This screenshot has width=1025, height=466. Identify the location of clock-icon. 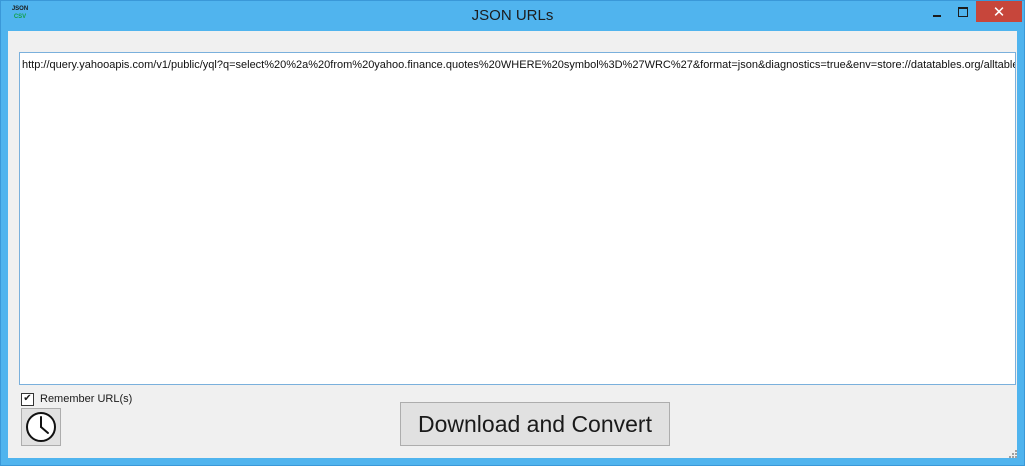
(41, 427).